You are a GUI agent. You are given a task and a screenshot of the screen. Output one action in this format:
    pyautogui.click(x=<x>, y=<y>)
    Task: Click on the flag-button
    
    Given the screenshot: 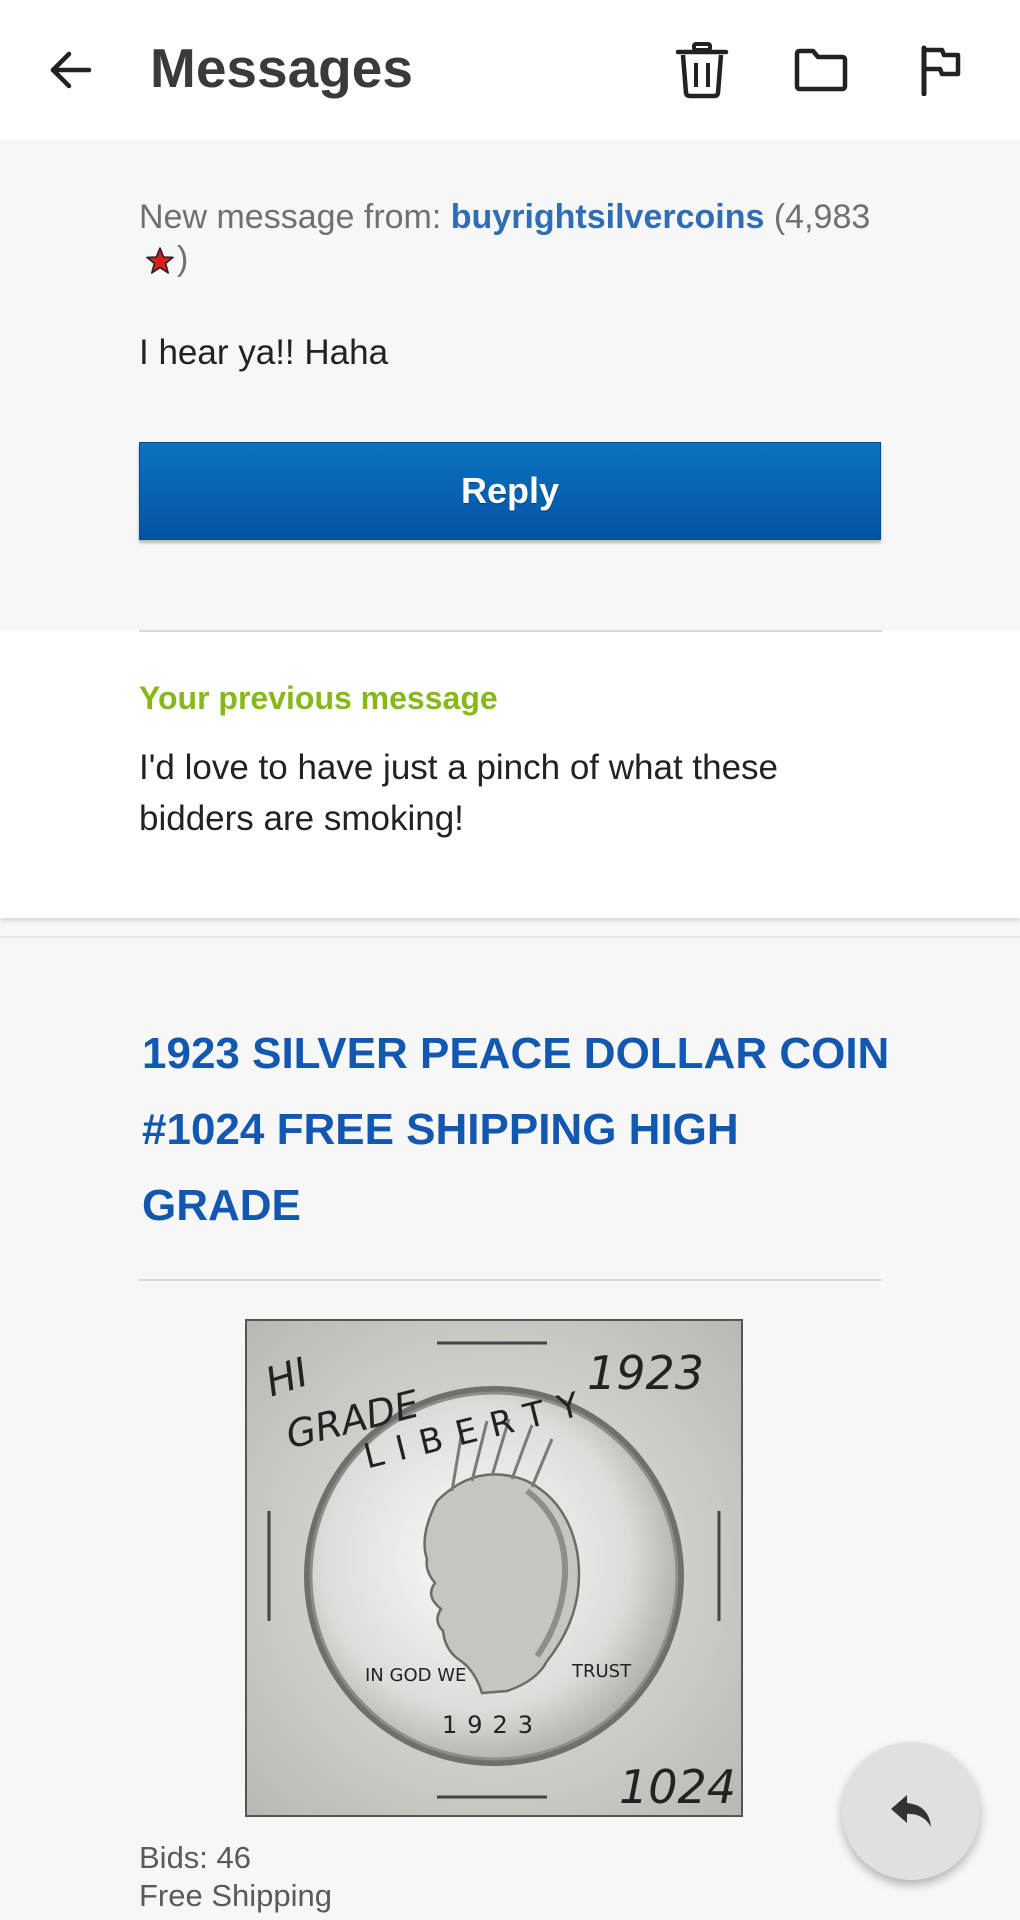 What is the action you would take?
    pyautogui.click(x=940, y=70)
    